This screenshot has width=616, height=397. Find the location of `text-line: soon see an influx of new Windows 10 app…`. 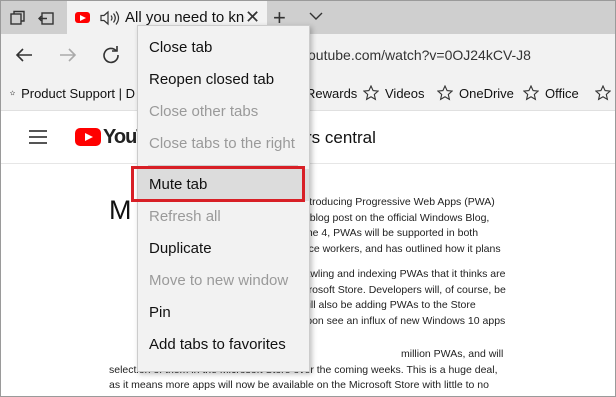

text-line: soon see an influx of new Windows 10 app… is located at coordinates (403, 320).